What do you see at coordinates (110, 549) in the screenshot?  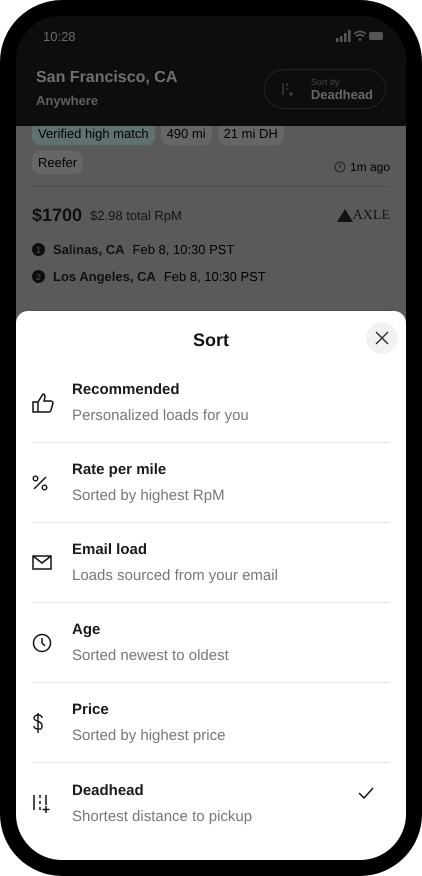 I see `option-title: Email load` at bounding box center [110, 549].